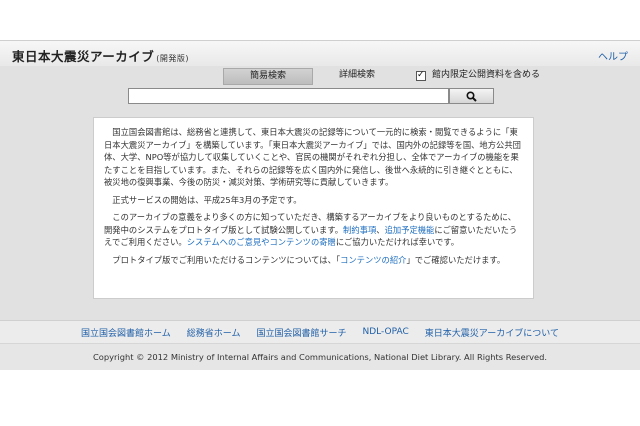 This screenshot has height=426, width=640. Describe the element at coordinates (268, 76) in the screenshot. I see `tab-simple-search: 簡易検索` at that location.